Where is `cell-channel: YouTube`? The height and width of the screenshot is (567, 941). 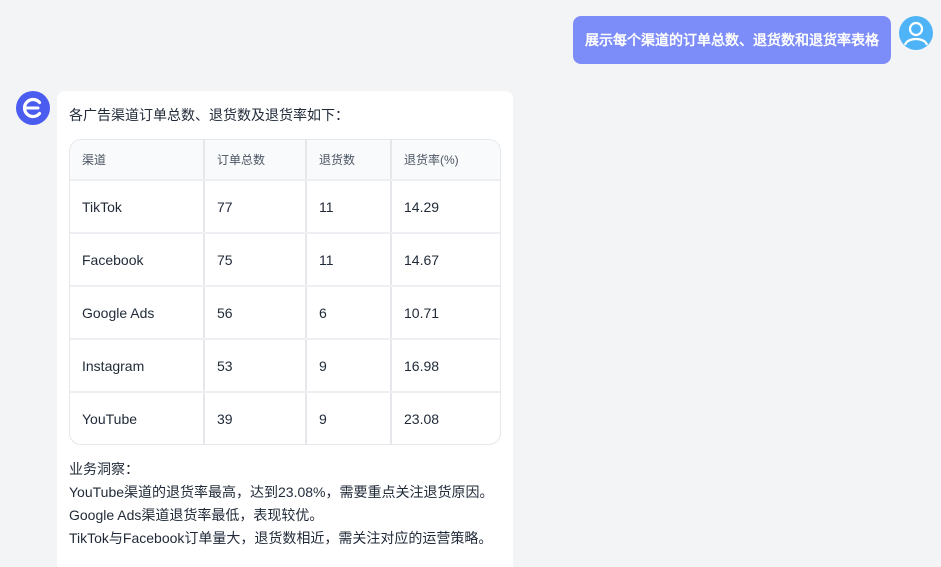 cell-channel: YouTube is located at coordinates (137, 418).